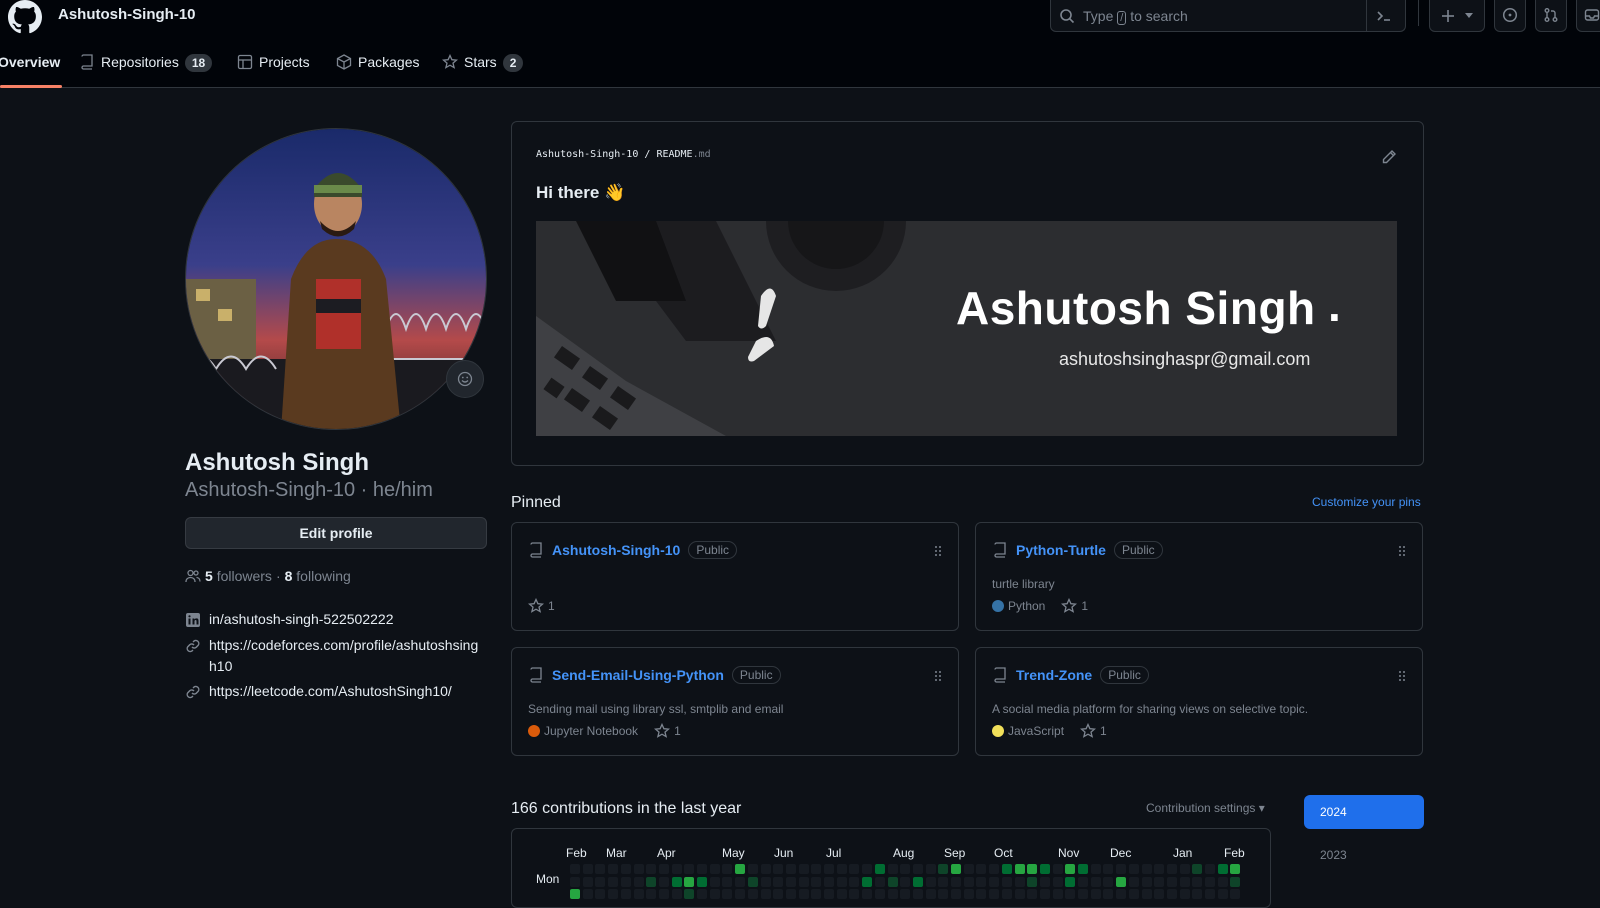 This screenshot has width=1600, height=908. I want to click on search-input: Type / to search, so click(1228, 16).